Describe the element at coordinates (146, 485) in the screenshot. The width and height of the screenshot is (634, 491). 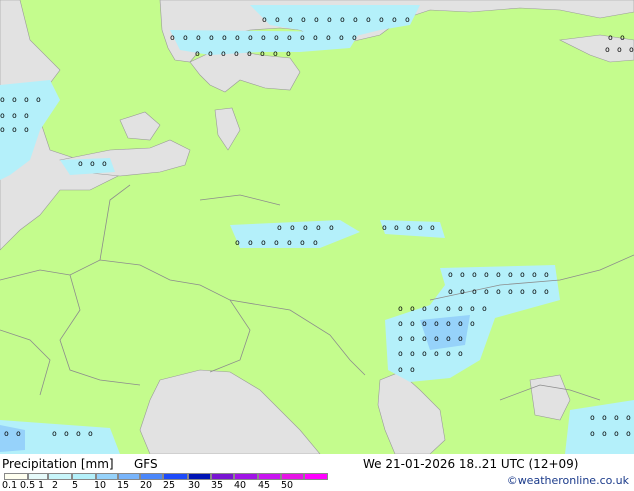
I see `scale-label: 20` at that location.